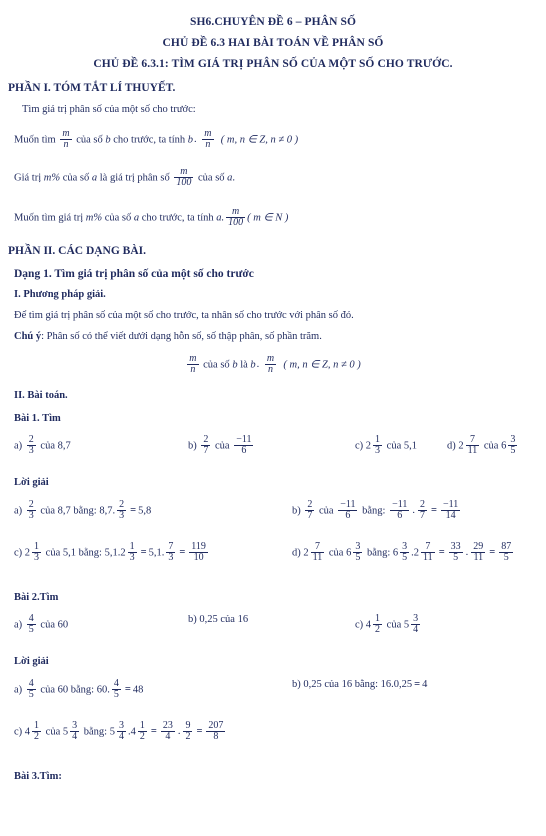  Describe the element at coordinates (253, 365) in the screenshot. I see `center-formula-b2: b` at that location.